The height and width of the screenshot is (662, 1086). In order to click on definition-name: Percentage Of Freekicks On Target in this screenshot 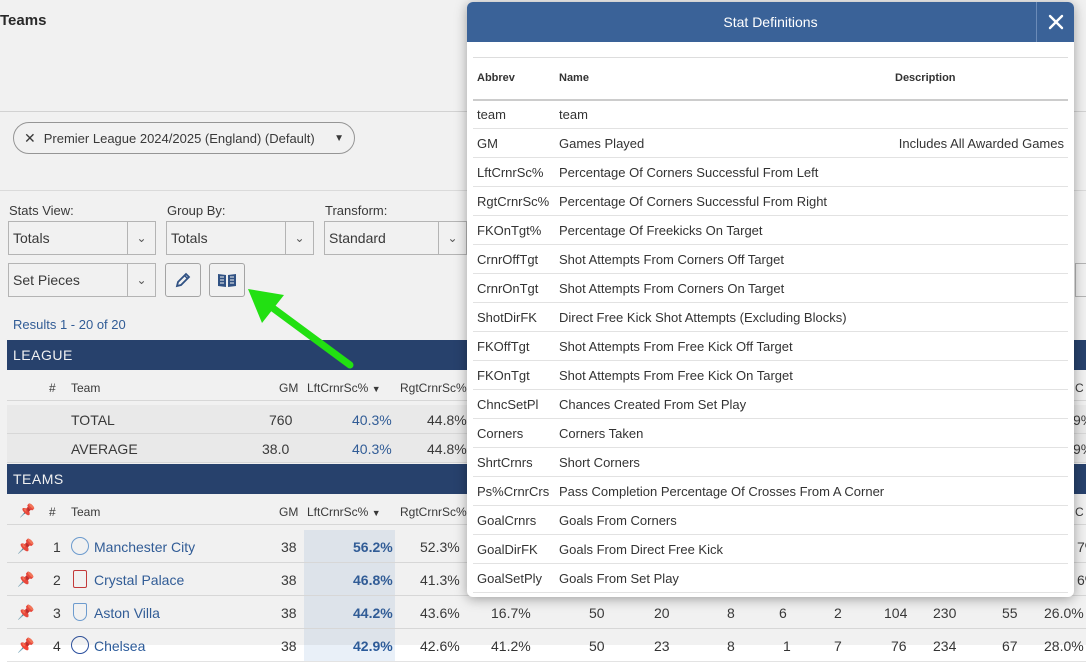, I will do `click(723, 230)`.